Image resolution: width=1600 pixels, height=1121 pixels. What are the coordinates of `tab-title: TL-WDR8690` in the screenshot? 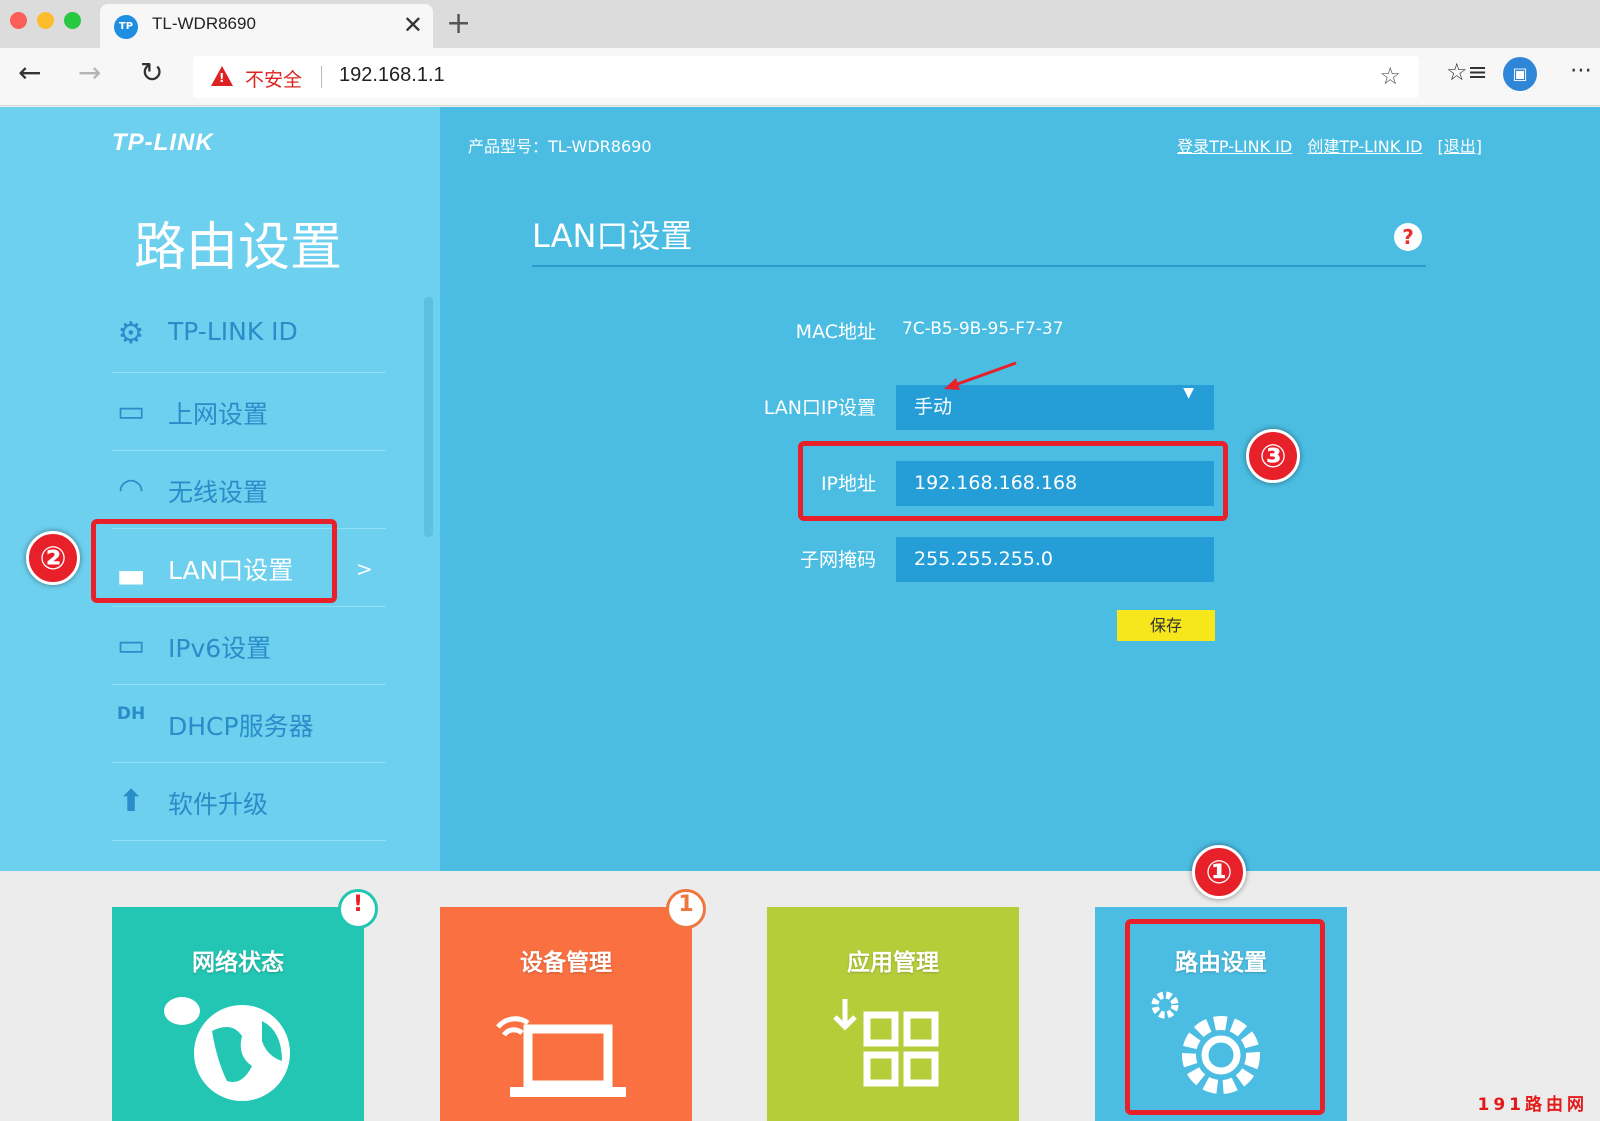 It's located at (204, 23).